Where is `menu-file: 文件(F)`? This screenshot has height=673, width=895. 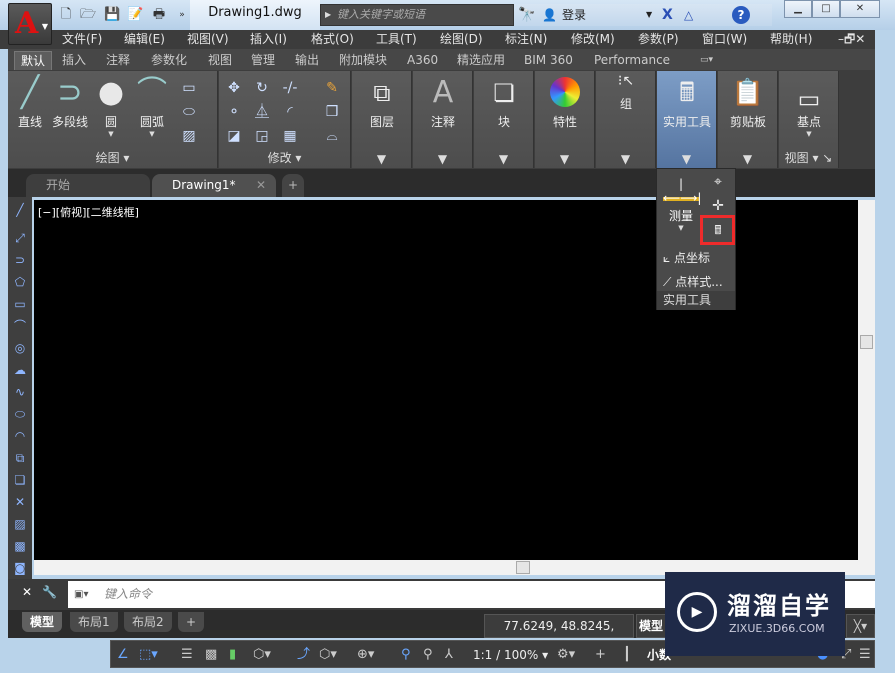 menu-file: 文件(F) is located at coordinates (82, 39).